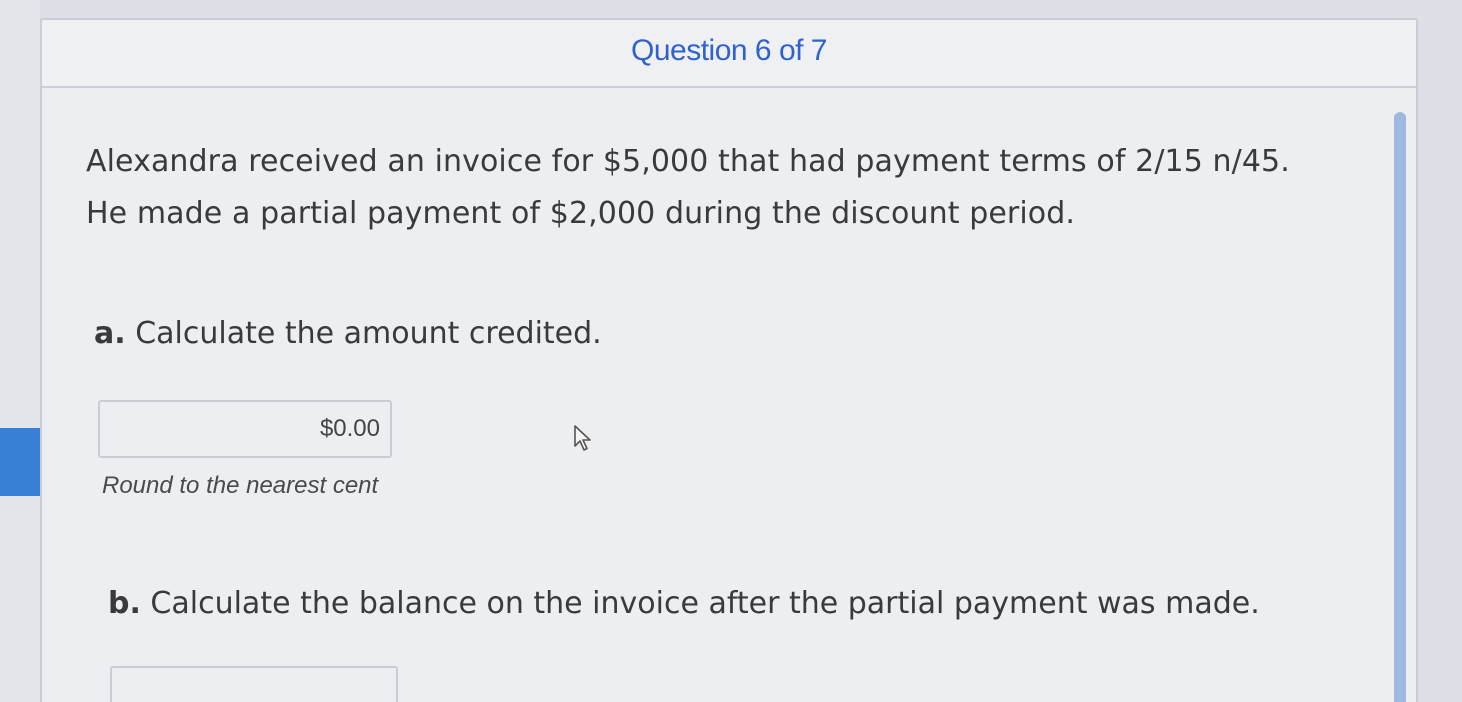 Image resolution: width=1462 pixels, height=702 pixels. I want to click on side-tab-indicator, so click(22, 462).